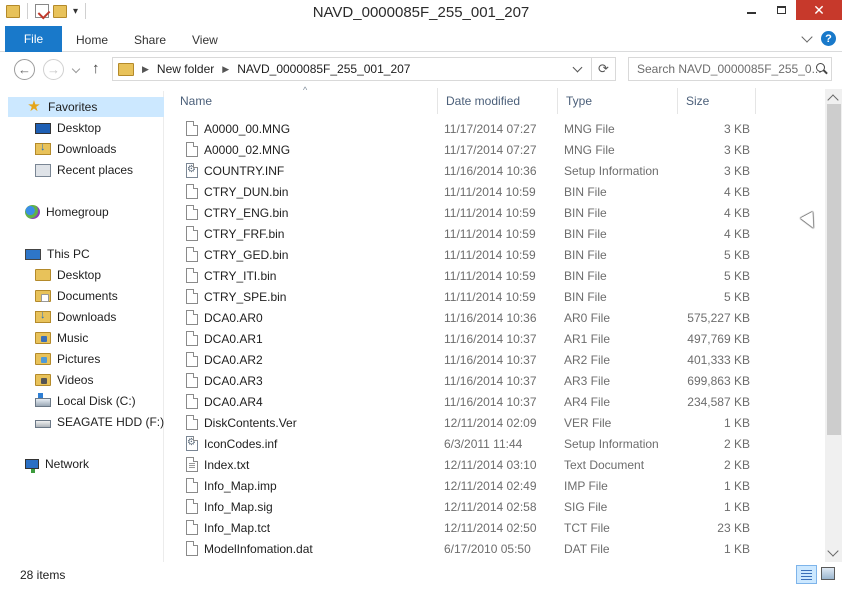 Image resolution: width=842 pixels, height=596 pixels. What do you see at coordinates (834, 269) in the screenshot?
I see `scrollbar-thumb` at bounding box center [834, 269].